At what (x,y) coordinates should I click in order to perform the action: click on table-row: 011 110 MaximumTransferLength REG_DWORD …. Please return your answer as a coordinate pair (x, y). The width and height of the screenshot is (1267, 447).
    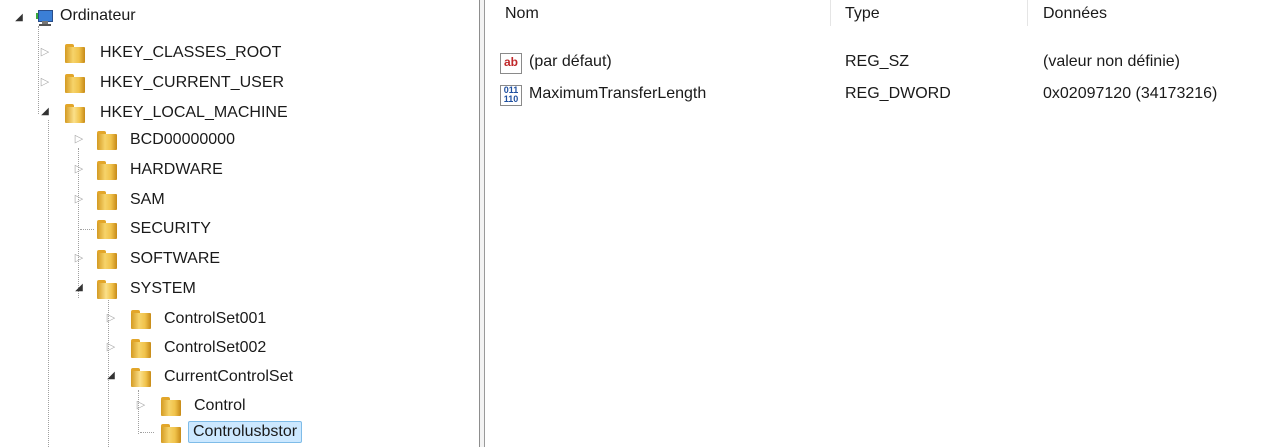
    Looking at the image, I should click on (877, 95).